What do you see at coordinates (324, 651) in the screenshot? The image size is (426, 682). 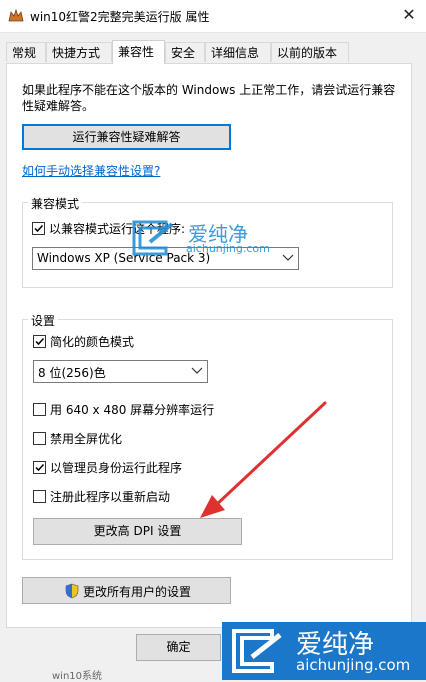 I see `watermark-badge: 爱纯净 aichunjing.com` at bounding box center [324, 651].